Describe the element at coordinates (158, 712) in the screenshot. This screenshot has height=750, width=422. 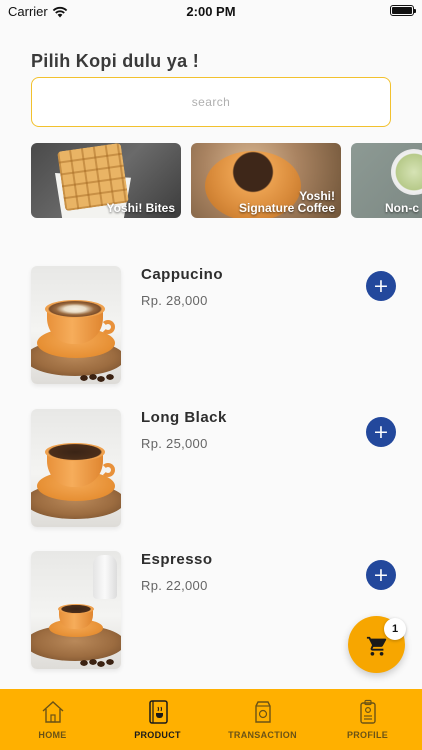
I see `menu-book-icon` at that location.